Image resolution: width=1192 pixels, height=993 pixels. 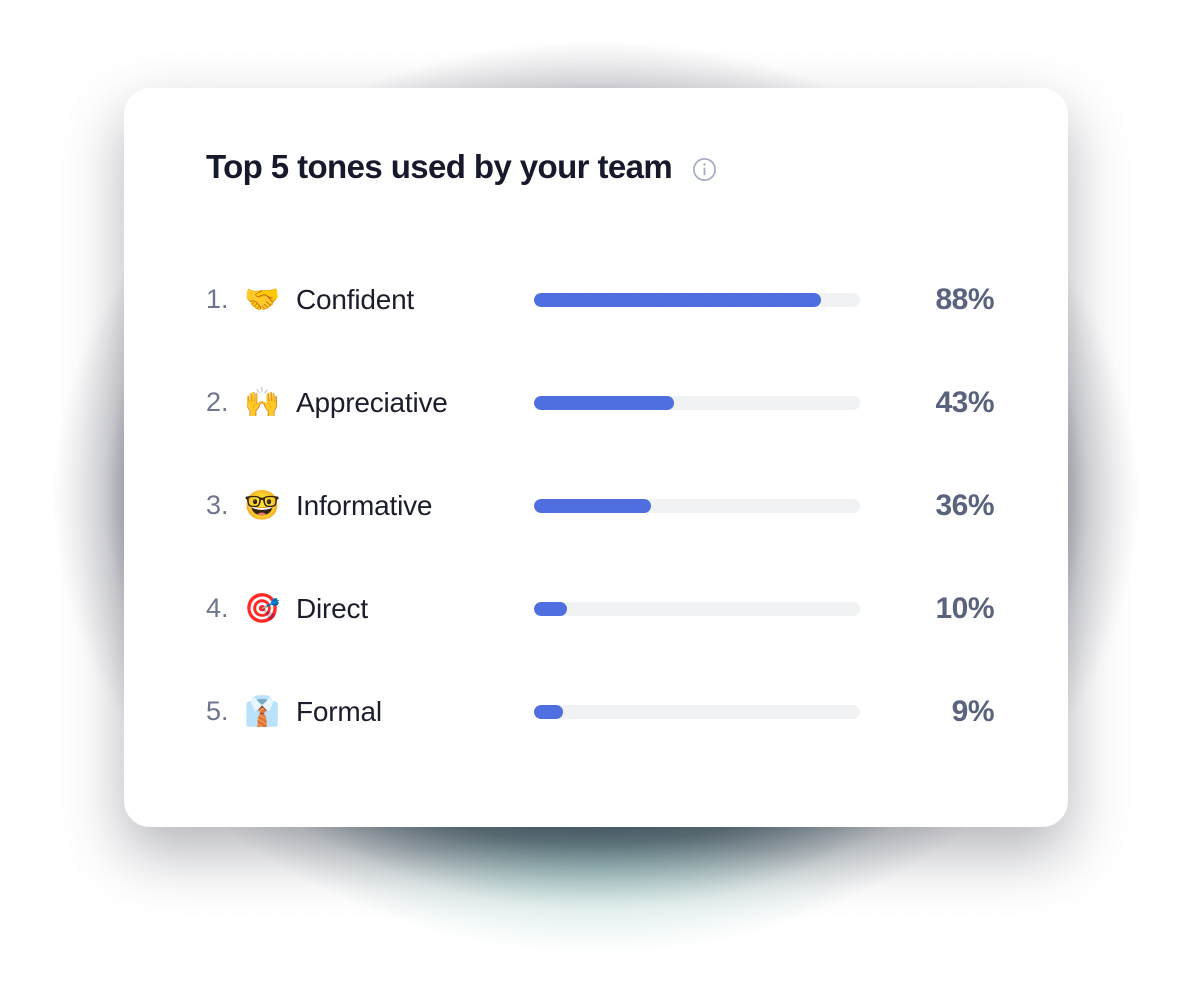 What do you see at coordinates (964, 402) in the screenshot?
I see `tone-percent: 43%` at bounding box center [964, 402].